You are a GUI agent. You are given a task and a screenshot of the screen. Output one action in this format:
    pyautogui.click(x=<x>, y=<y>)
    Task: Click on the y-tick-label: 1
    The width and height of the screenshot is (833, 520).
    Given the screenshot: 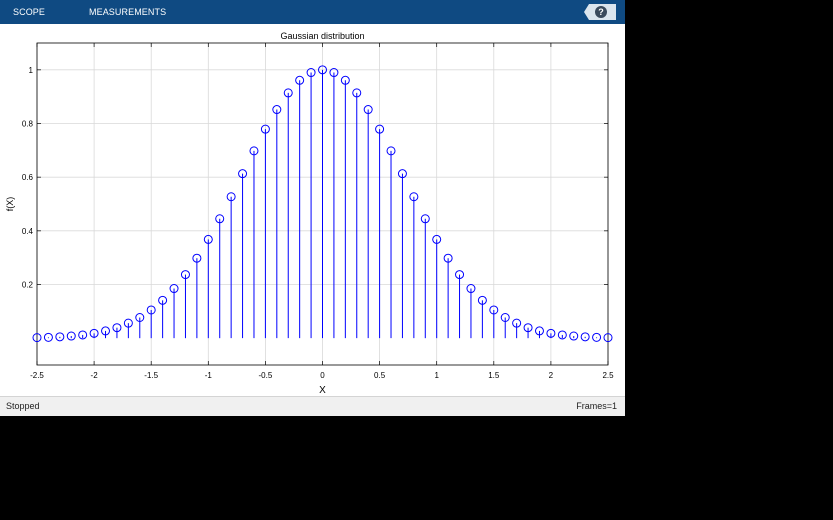 What is the action you would take?
    pyautogui.click(x=31, y=70)
    